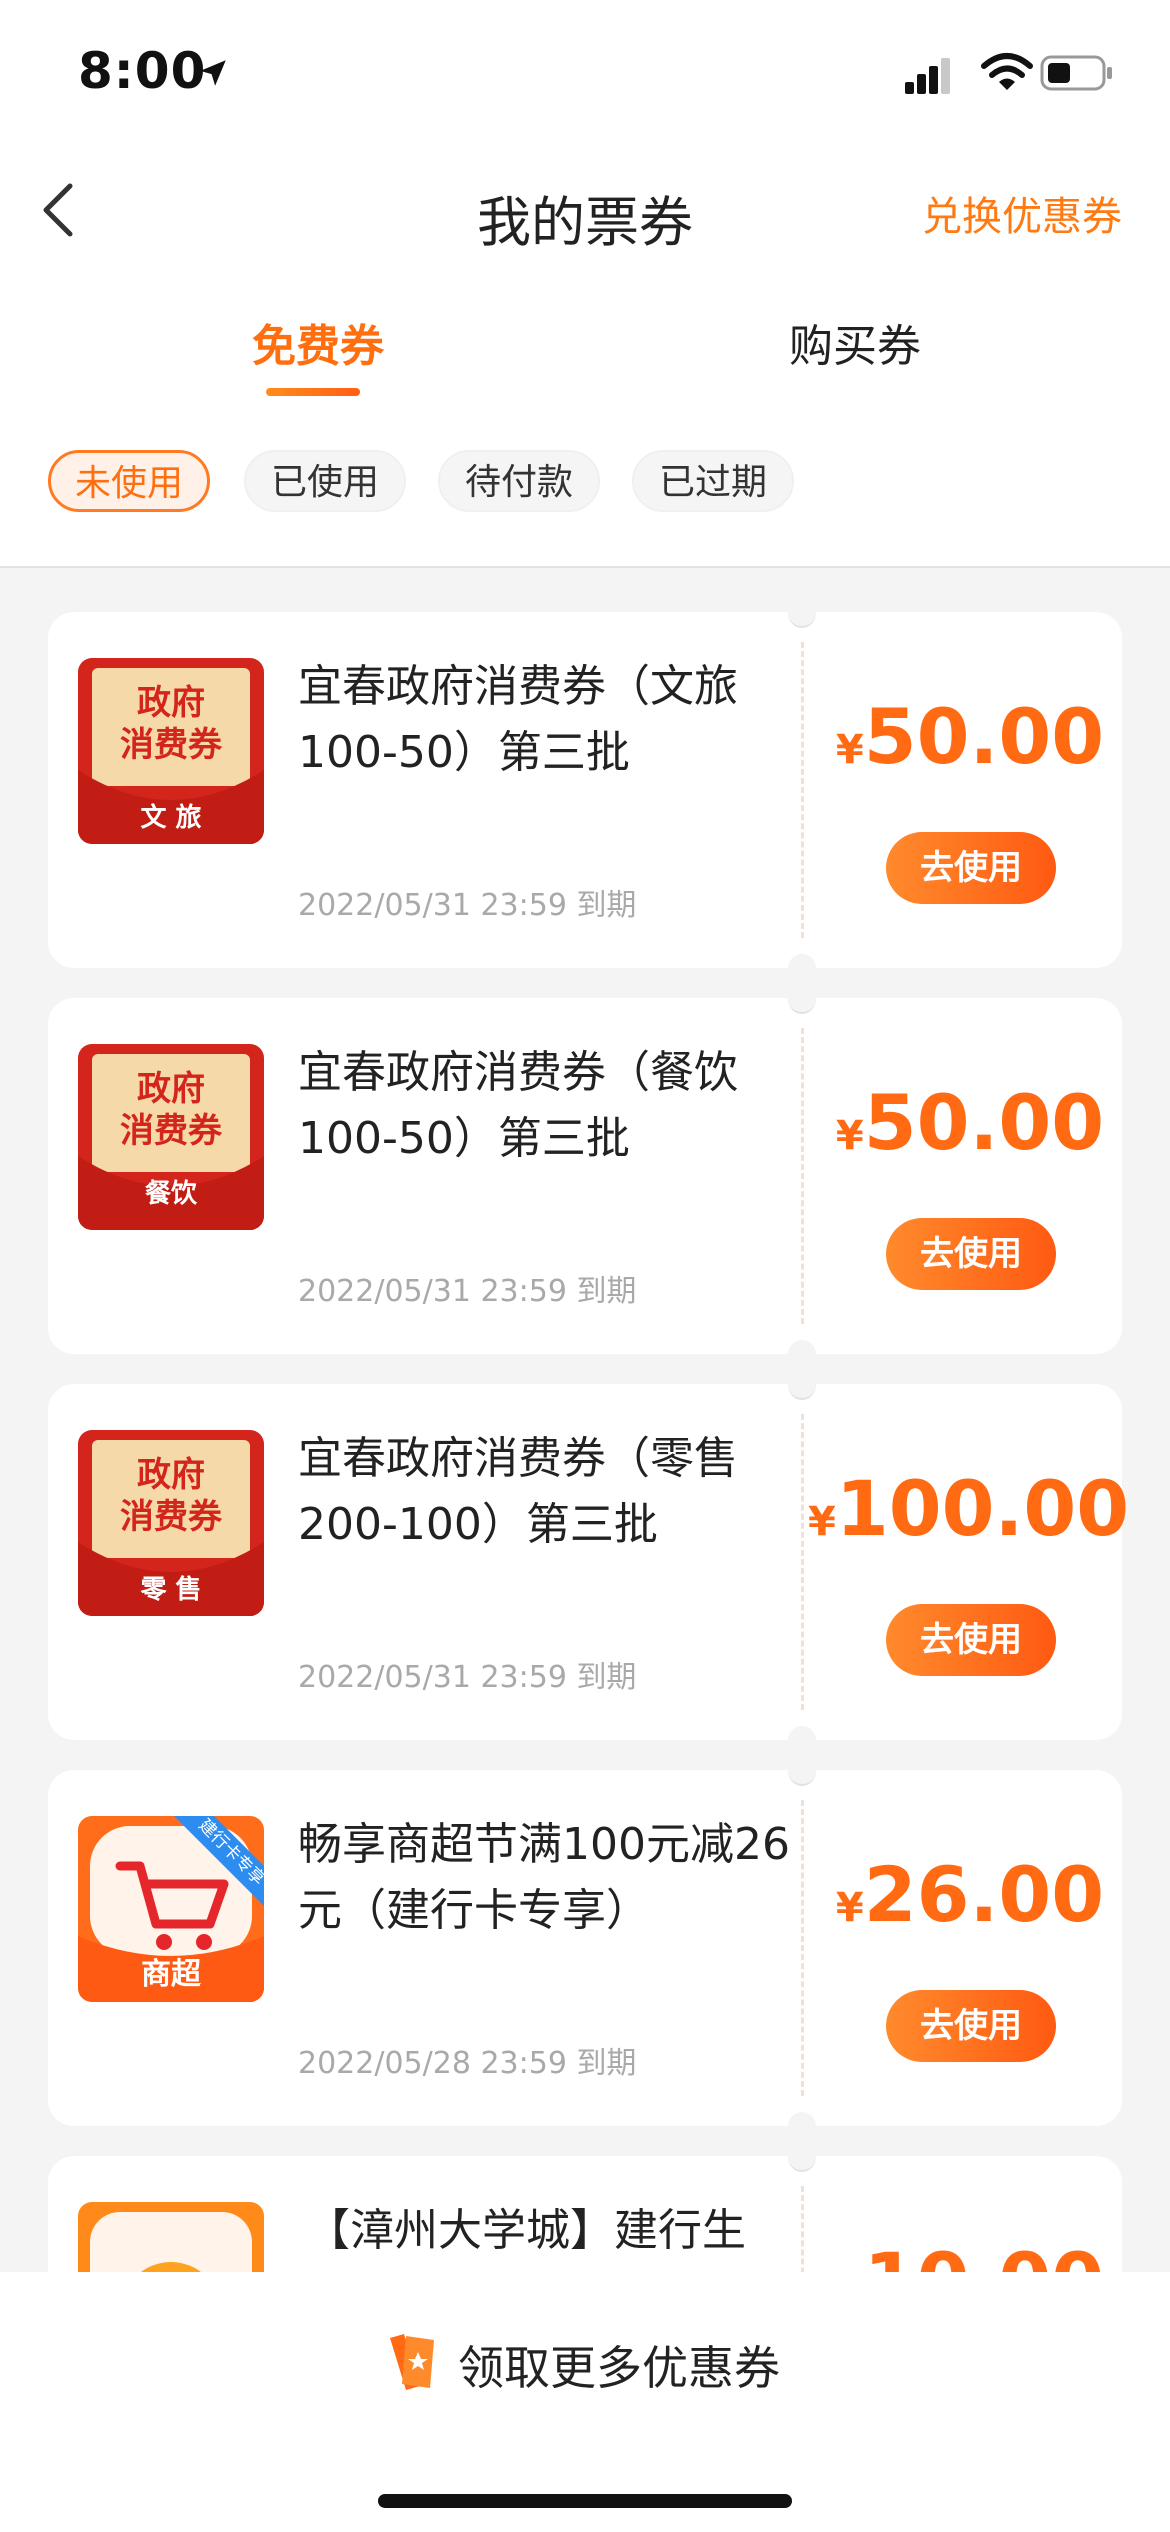 Image resolution: width=1170 pixels, height=2532 pixels. I want to click on filter-used: 已使用, so click(325, 481).